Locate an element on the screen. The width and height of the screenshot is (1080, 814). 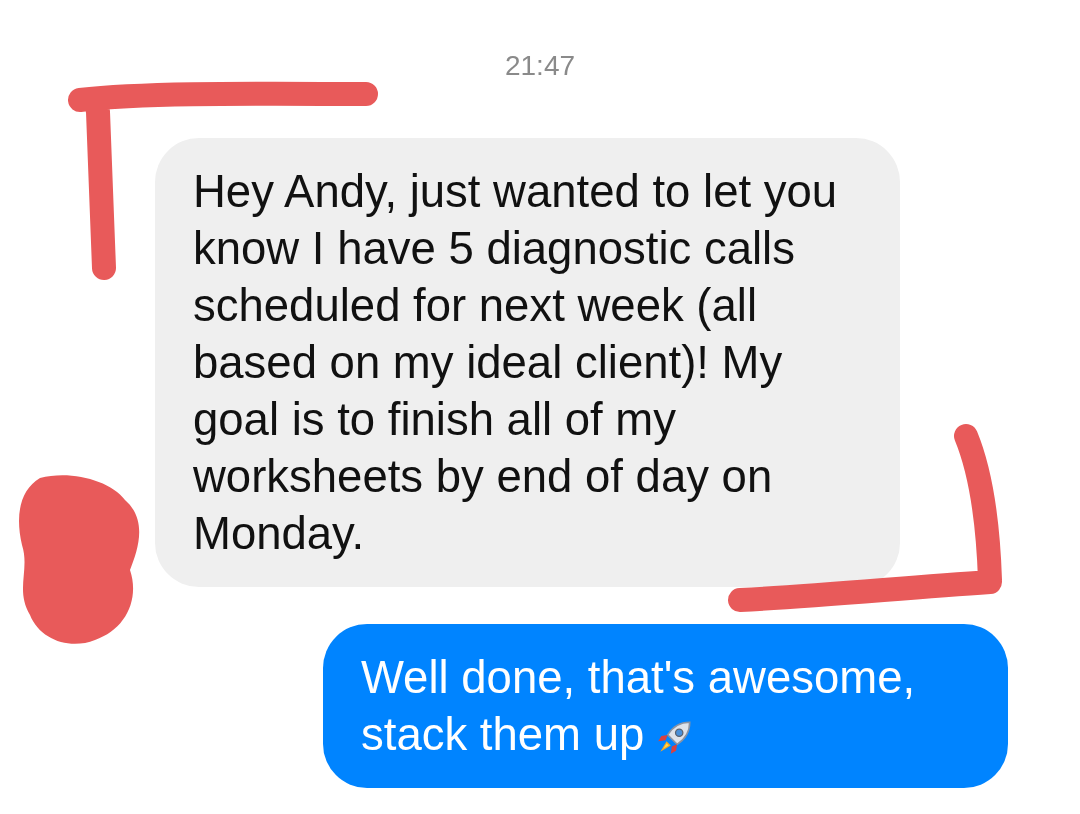
message-bubble: Well done, that's awesome, stack them up is located at coordinates (665, 706).